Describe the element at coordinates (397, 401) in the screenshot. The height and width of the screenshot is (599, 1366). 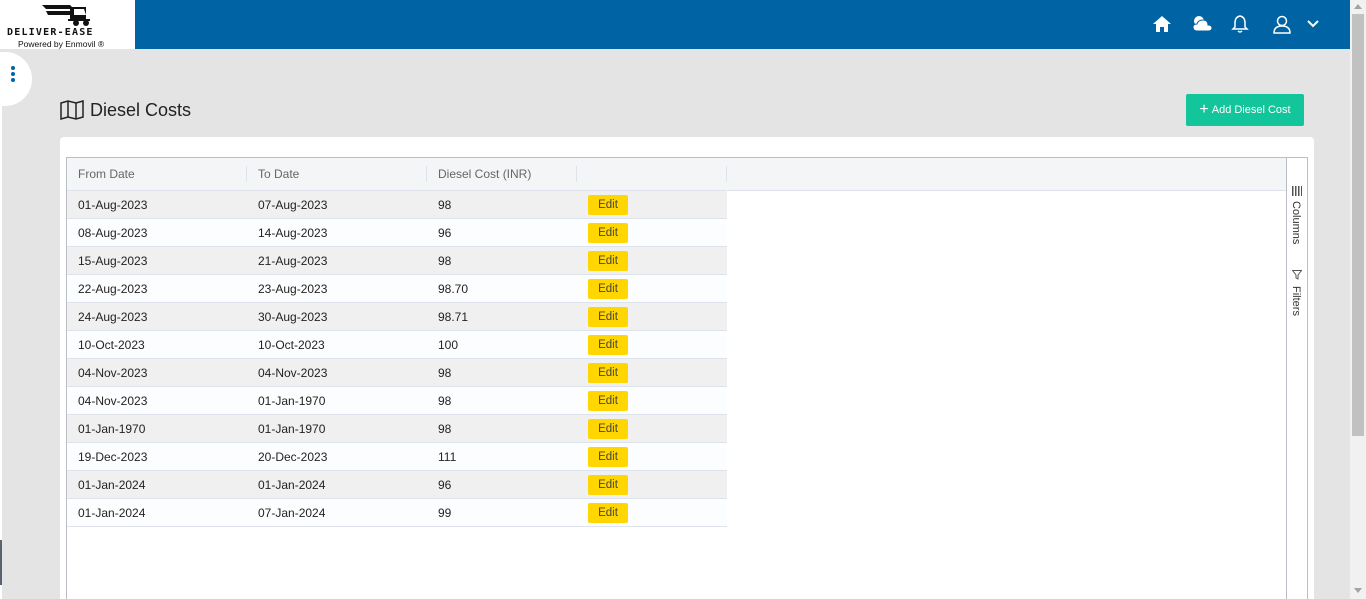
I see `table-row: 04-Nov-2023 01-Jan-1970 98 Edit` at that location.